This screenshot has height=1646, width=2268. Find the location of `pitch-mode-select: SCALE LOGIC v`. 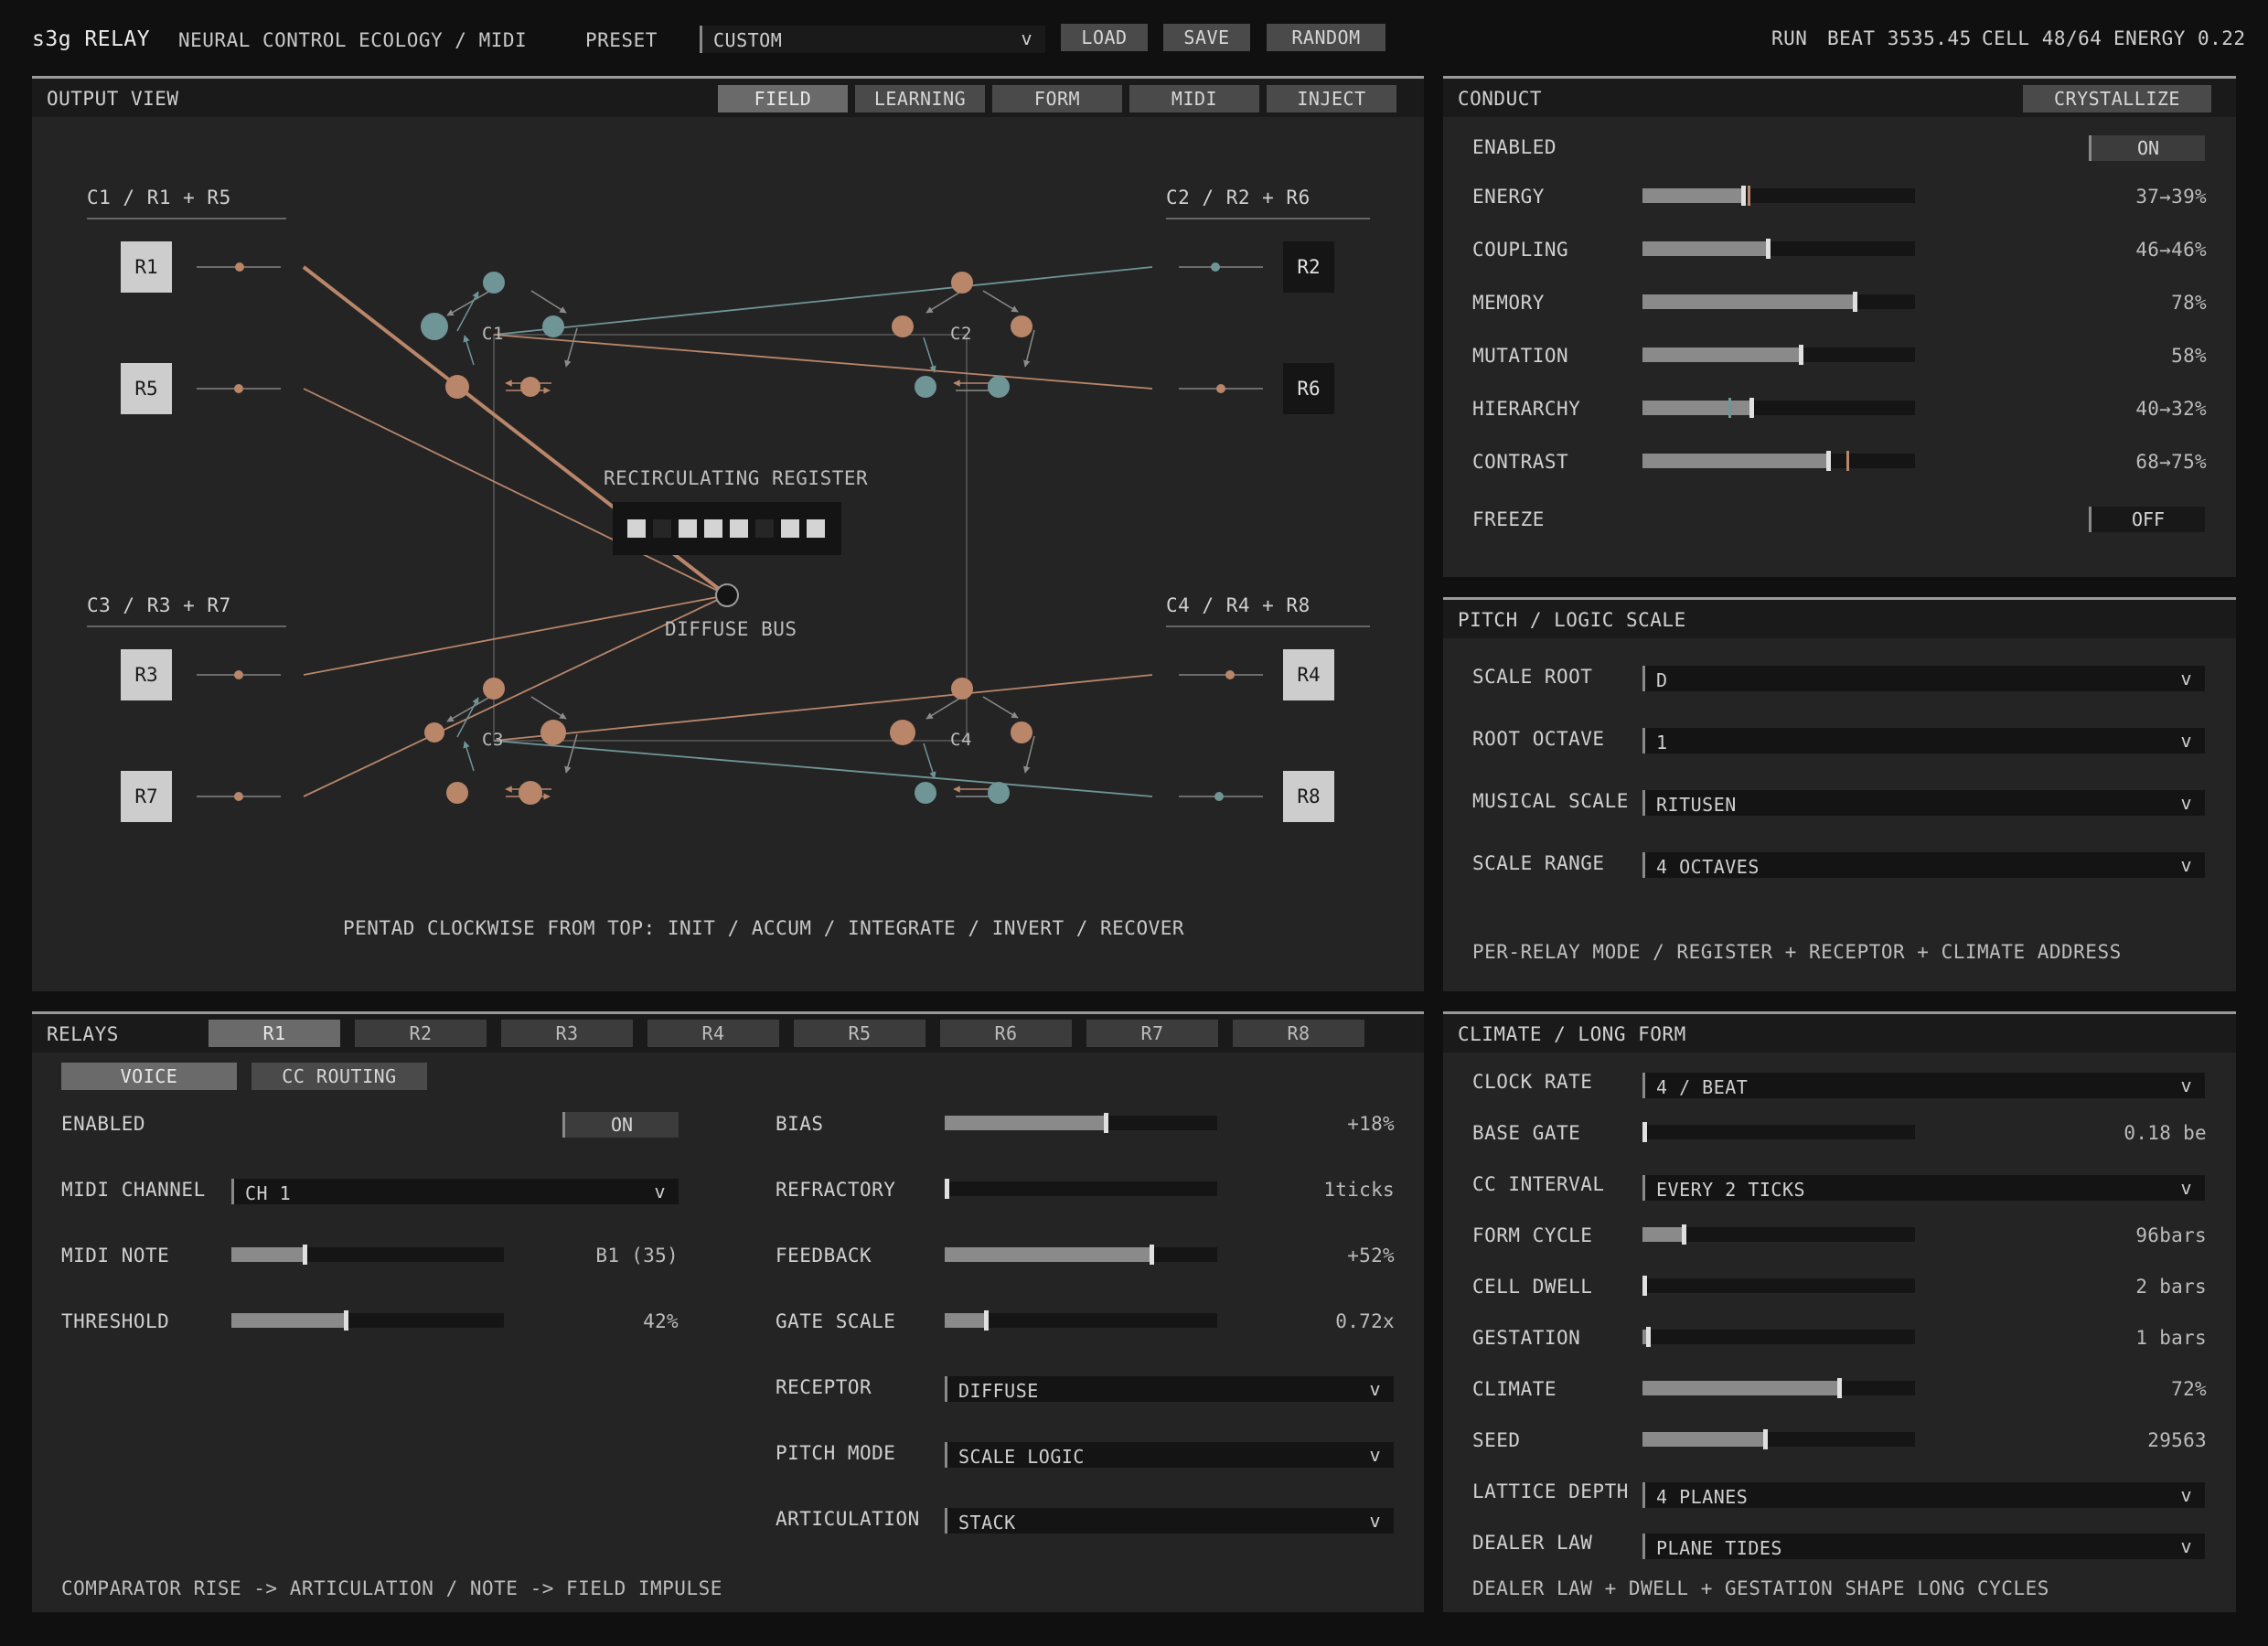

pitch-mode-select: SCALE LOGIC v is located at coordinates (1169, 1455).